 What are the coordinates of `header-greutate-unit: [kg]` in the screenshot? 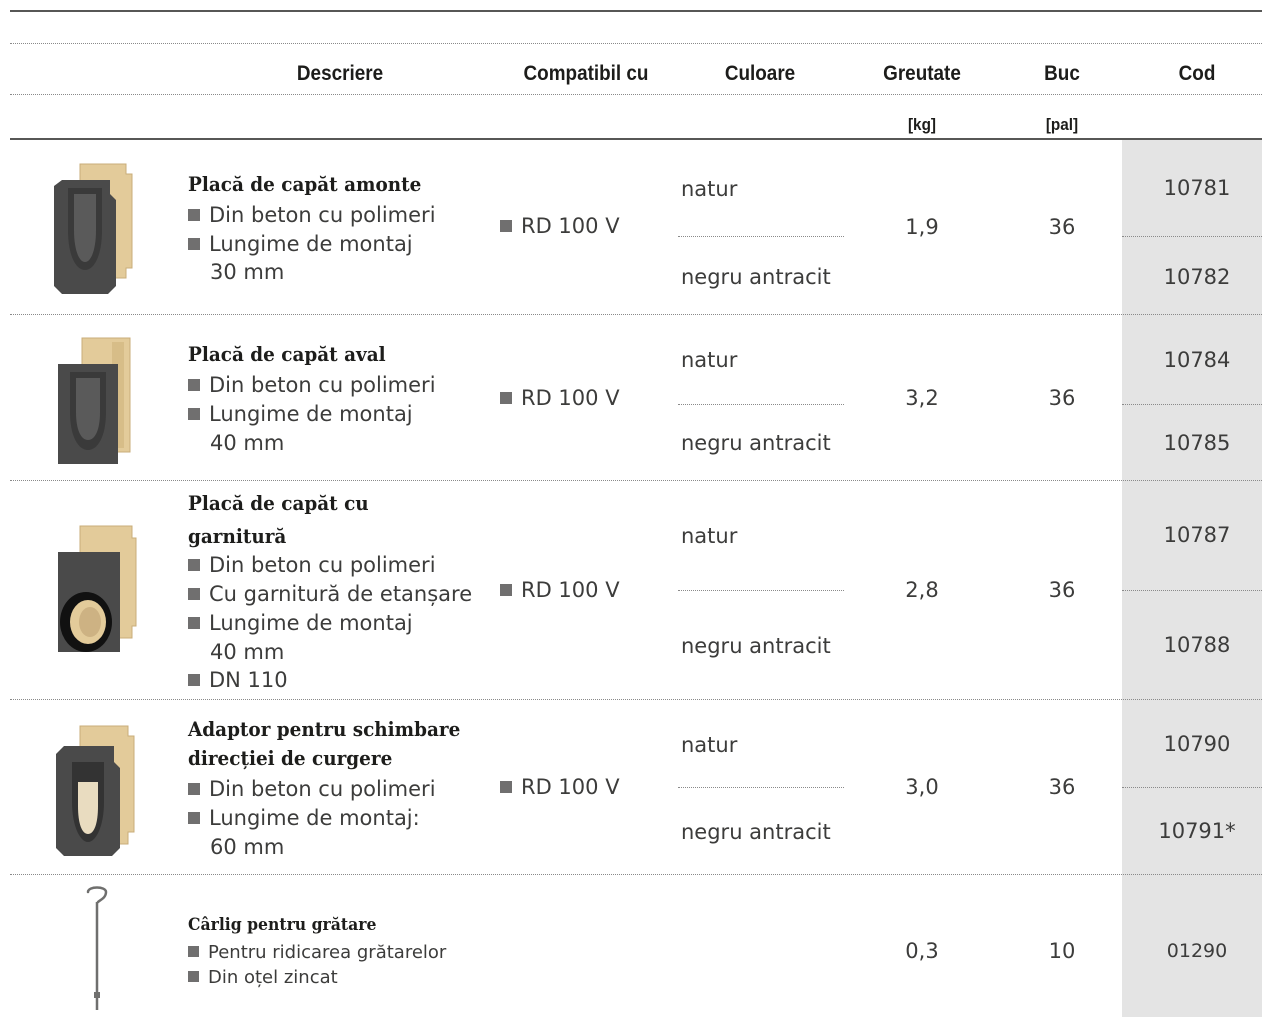 It's located at (922, 124).